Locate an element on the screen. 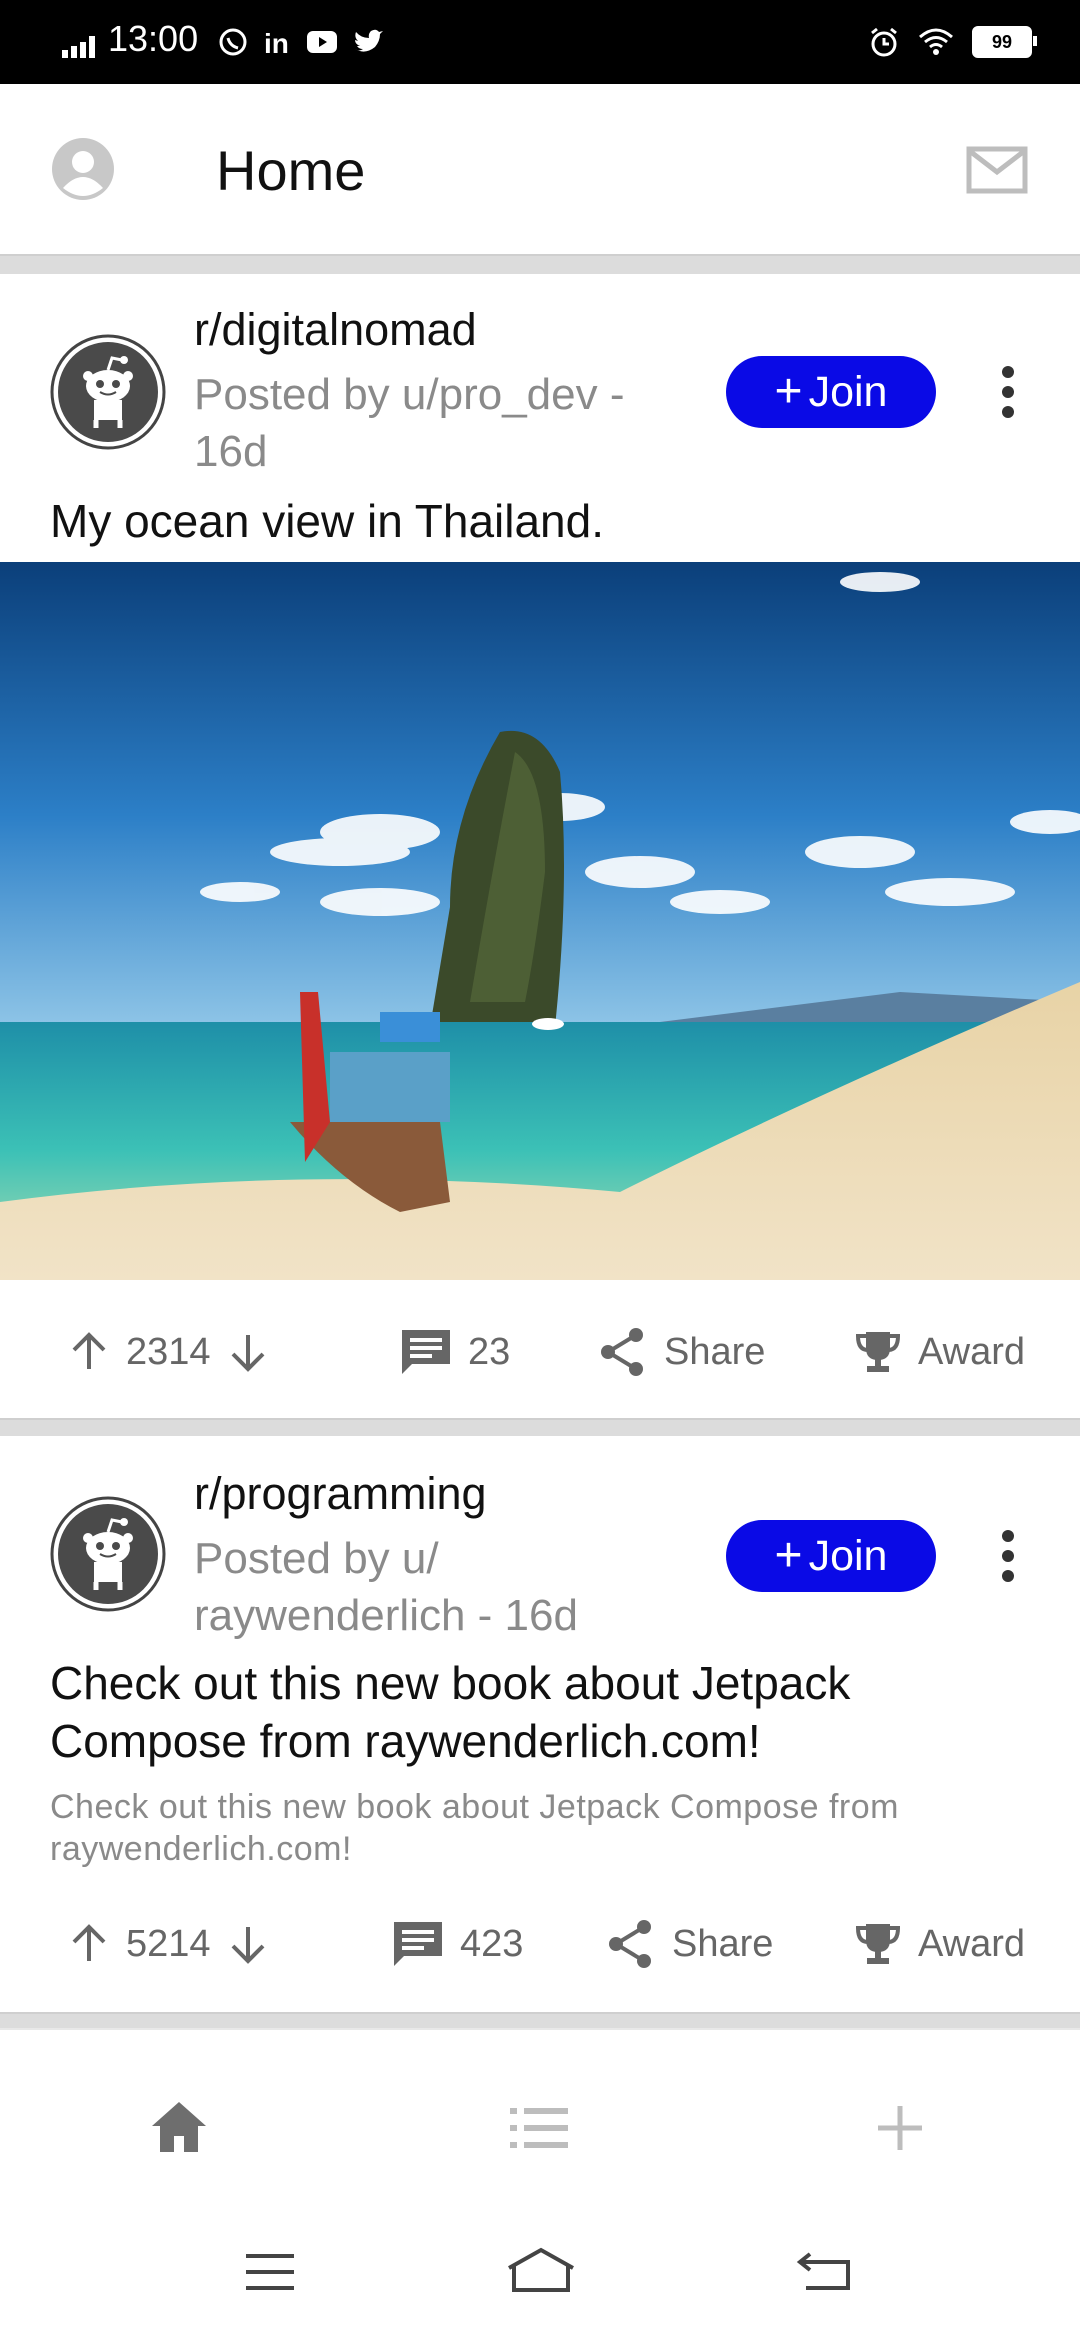  post-meta: Posted by u/pro_dev - 16d is located at coordinates (454, 423).